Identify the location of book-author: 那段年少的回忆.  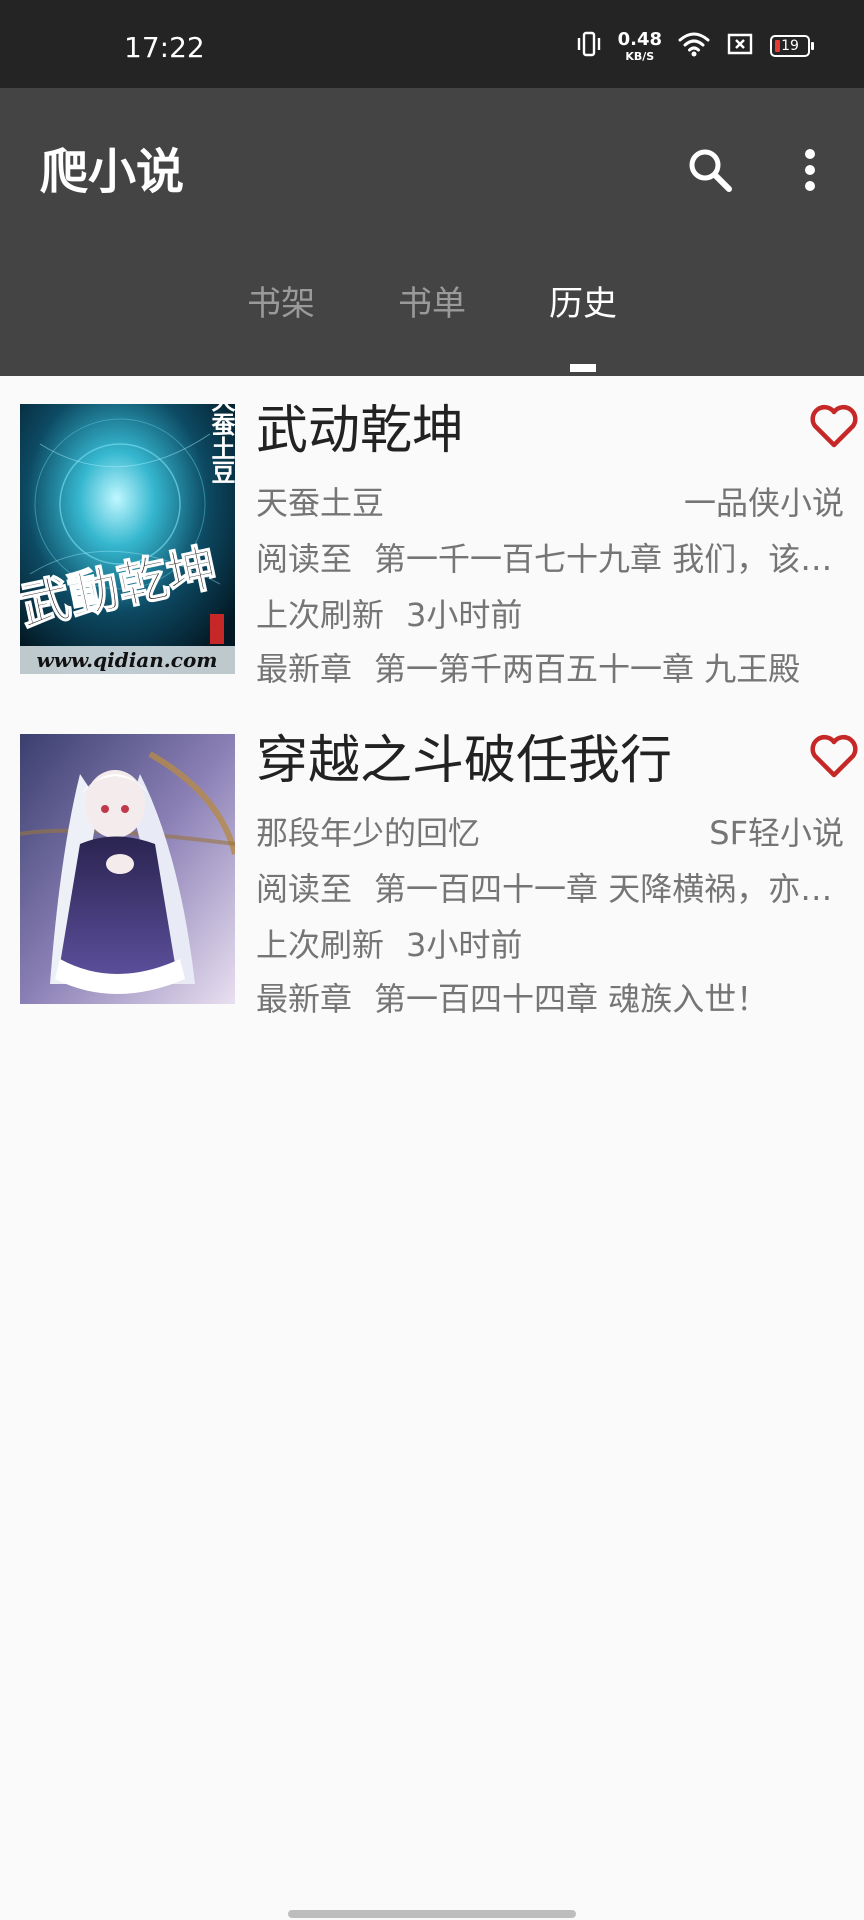
(368, 833).